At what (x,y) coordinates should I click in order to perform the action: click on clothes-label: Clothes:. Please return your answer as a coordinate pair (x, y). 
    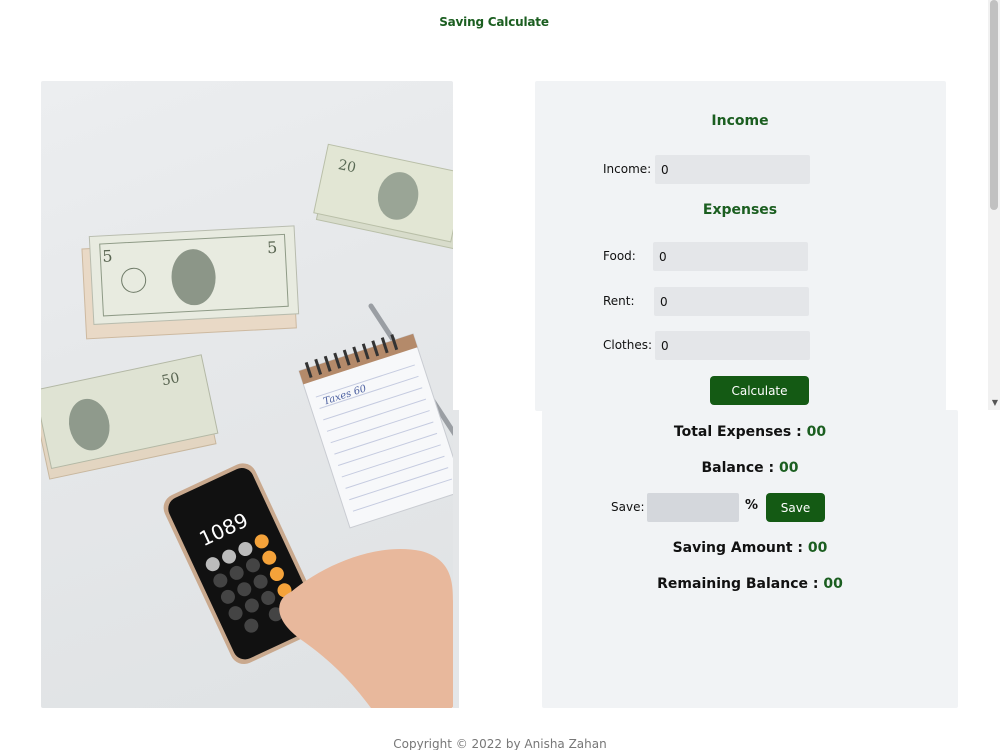
    Looking at the image, I should click on (628, 345).